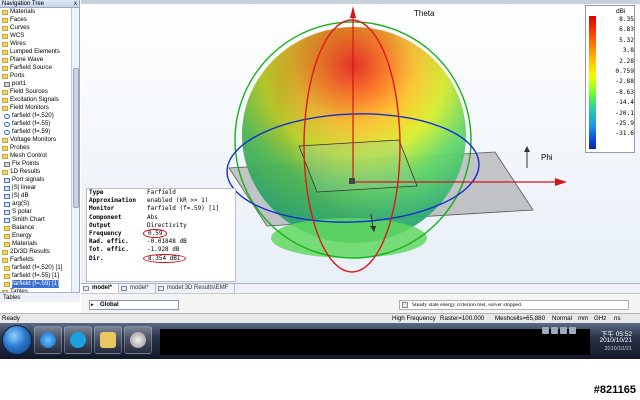 This screenshot has width=640, height=400. I want to click on legend-tick-label: -20.1, so click(624, 113).